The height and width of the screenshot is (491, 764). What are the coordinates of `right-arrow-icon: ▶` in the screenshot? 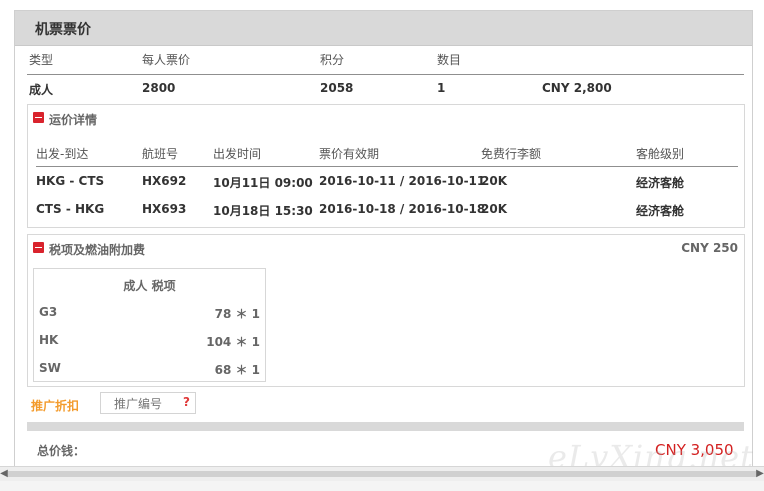 It's located at (760, 474).